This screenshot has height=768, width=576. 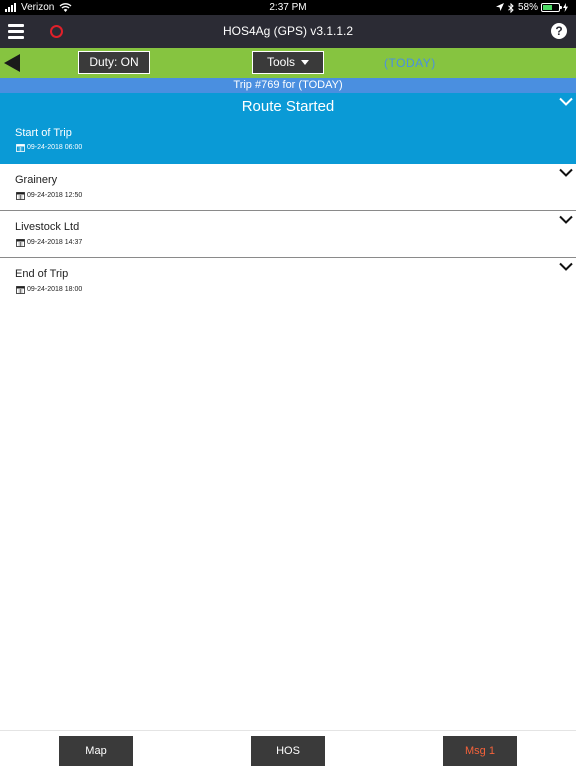 What do you see at coordinates (305, 63) in the screenshot?
I see `caret-down-icon` at bounding box center [305, 63].